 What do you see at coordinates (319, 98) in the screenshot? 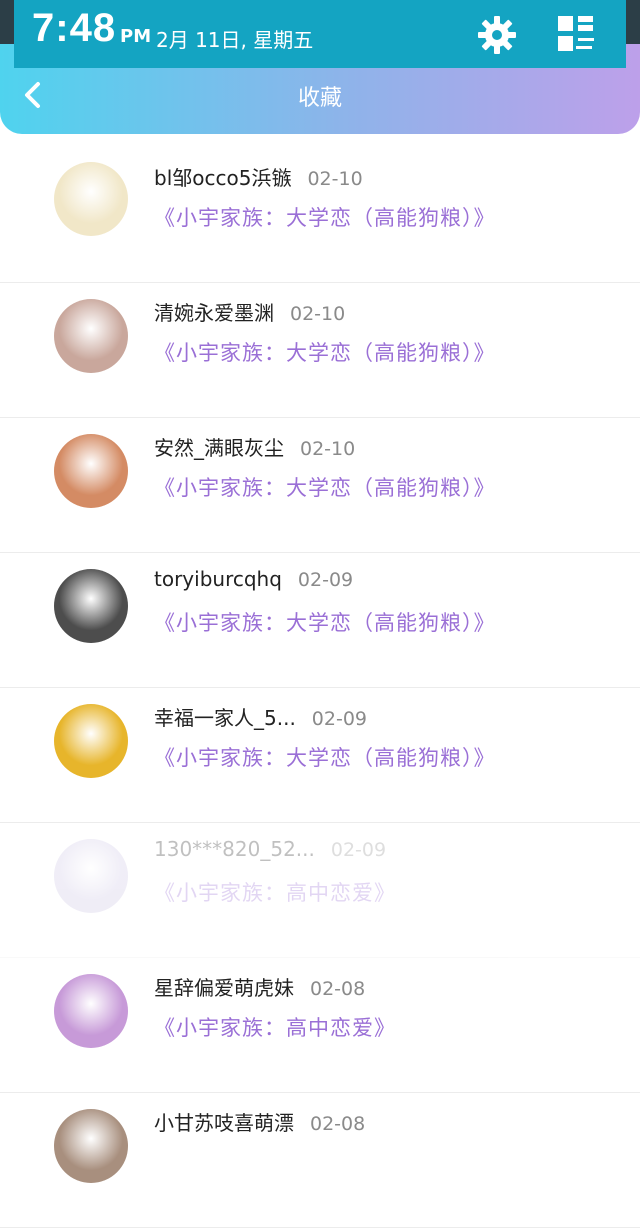
I see `page-title: 收藏` at bounding box center [319, 98].